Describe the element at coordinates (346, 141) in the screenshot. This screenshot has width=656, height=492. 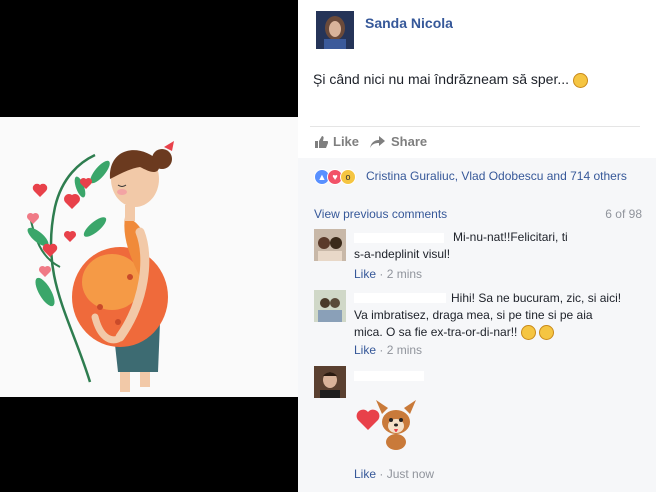
I see `like-label: Like` at that location.